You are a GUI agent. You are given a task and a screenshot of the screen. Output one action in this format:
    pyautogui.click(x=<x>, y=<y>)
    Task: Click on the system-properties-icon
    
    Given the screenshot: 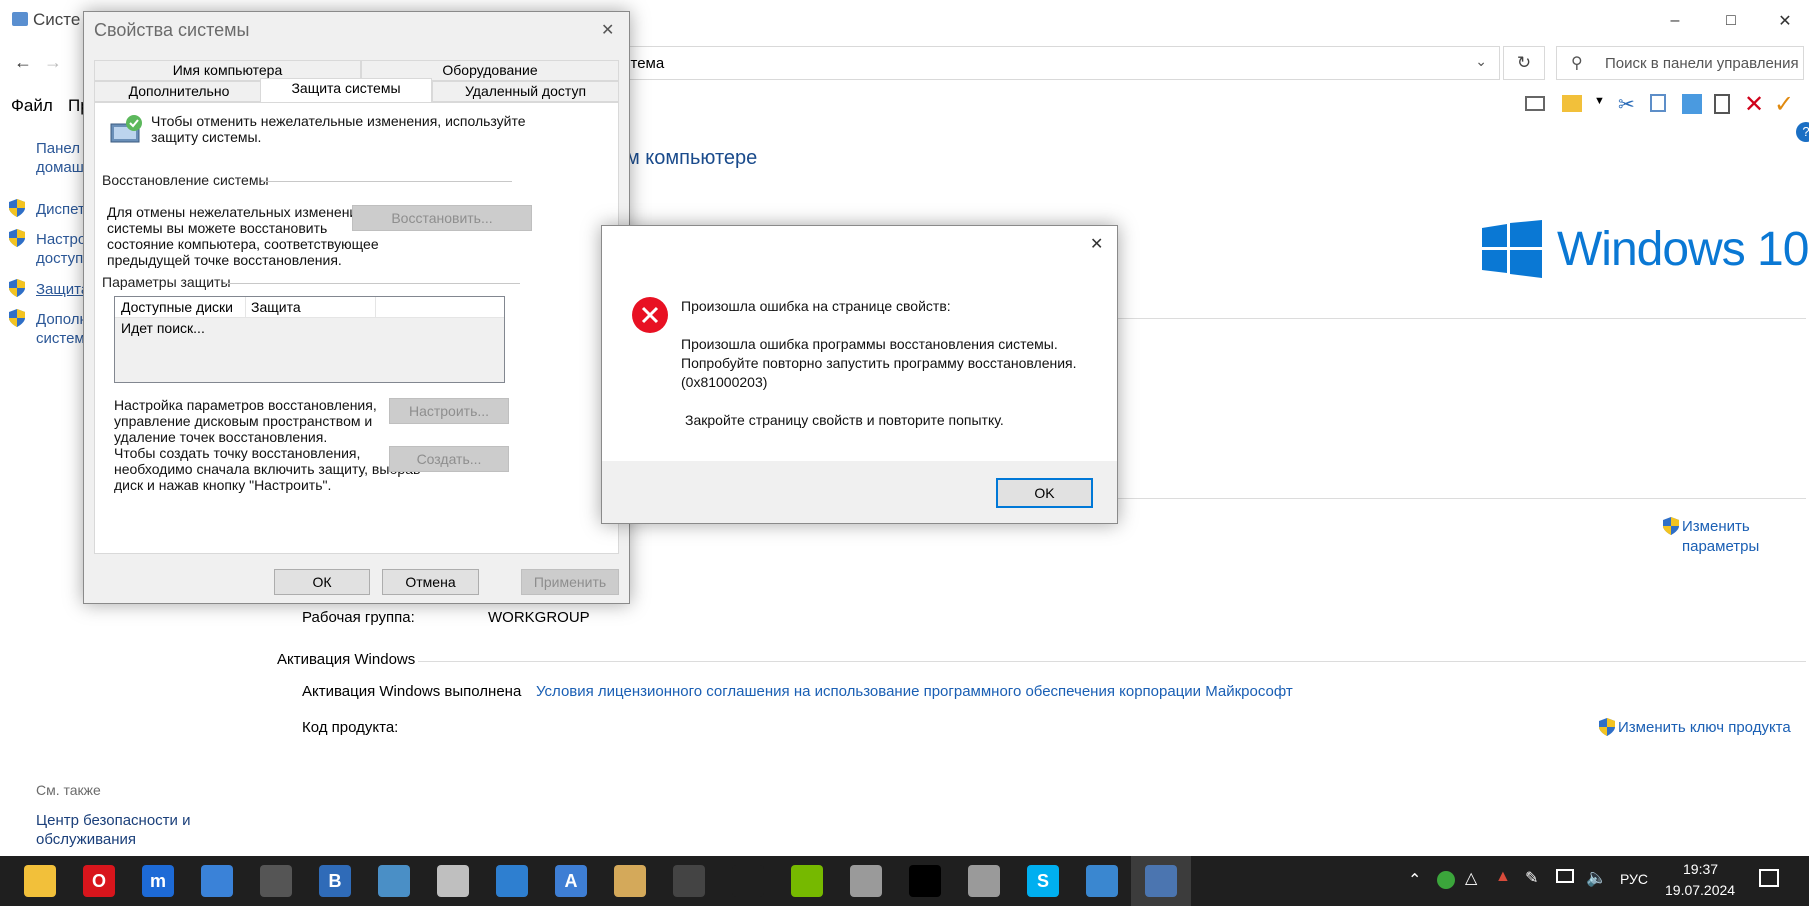 What is the action you would take?
    pyautogui.click(x=1161, y=881)
    